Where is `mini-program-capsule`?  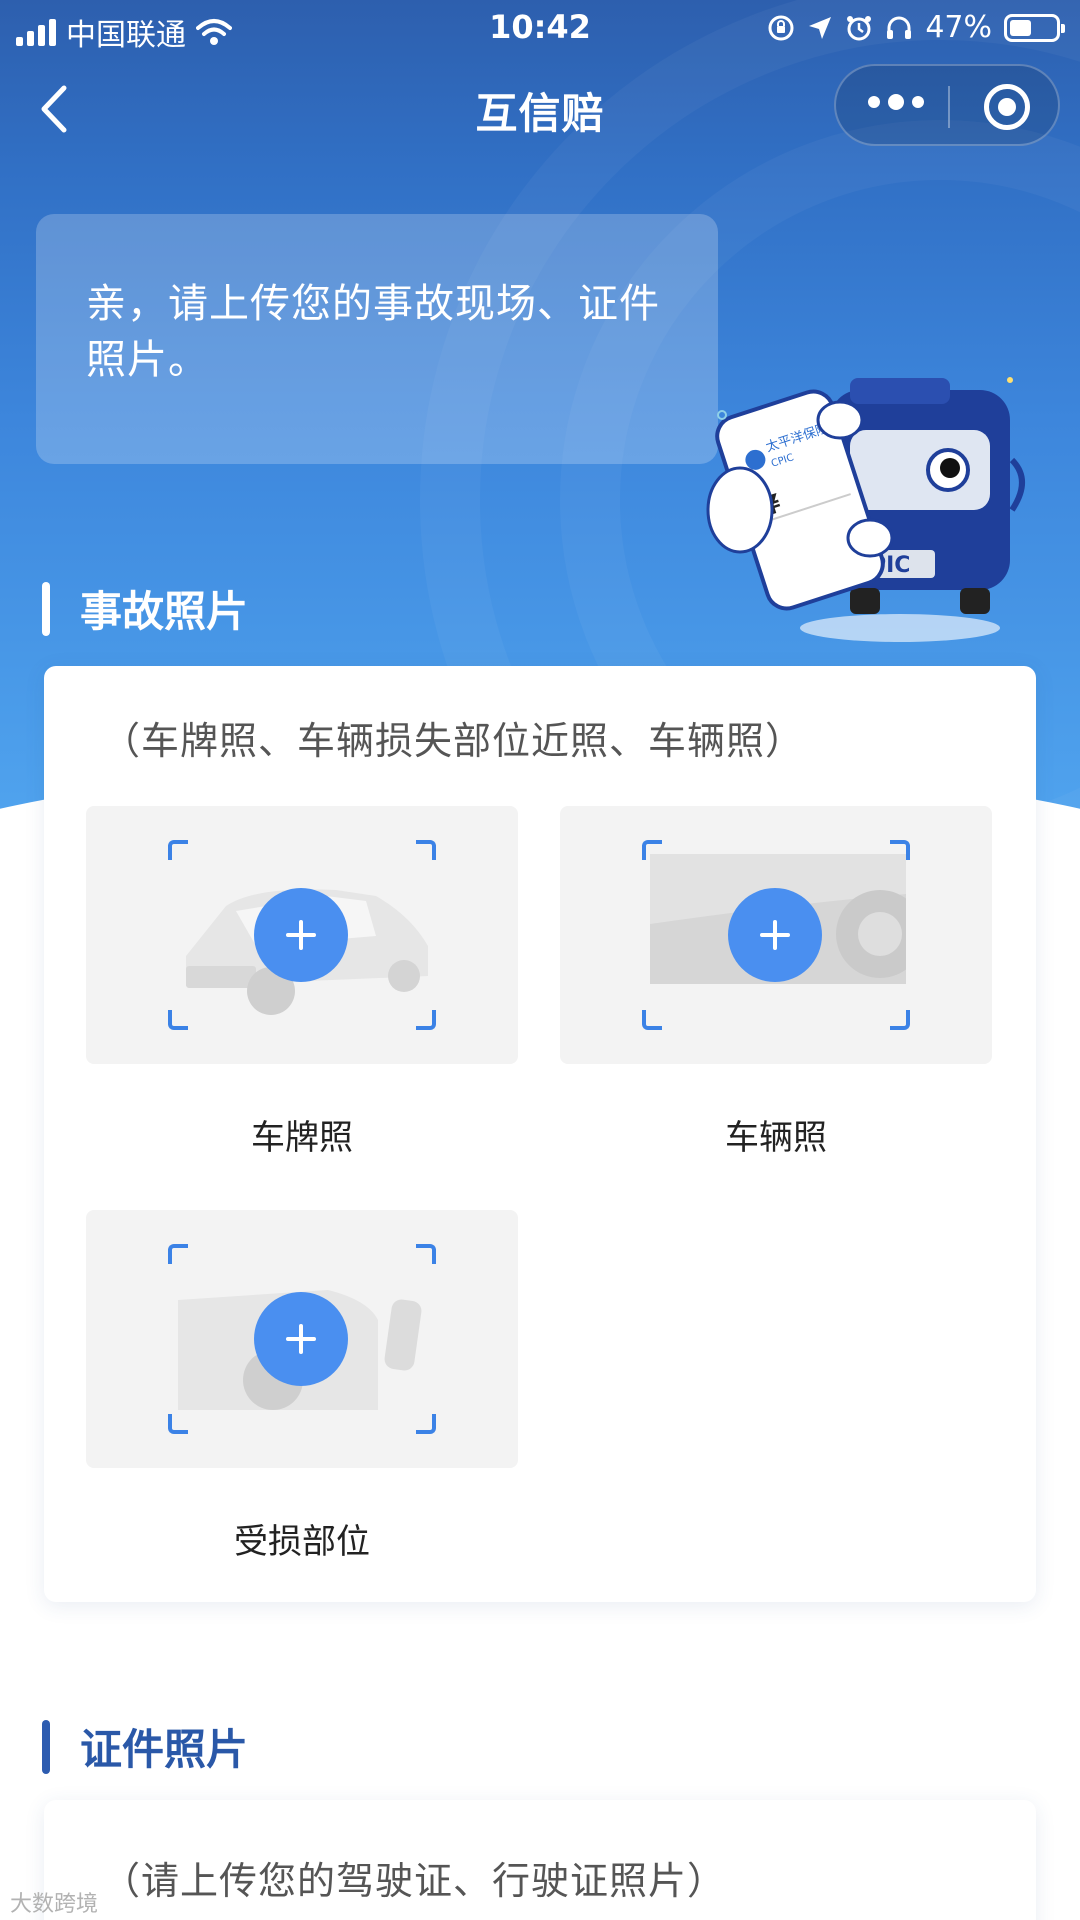
mini-program-capsule is located at coordinates (947, 105).